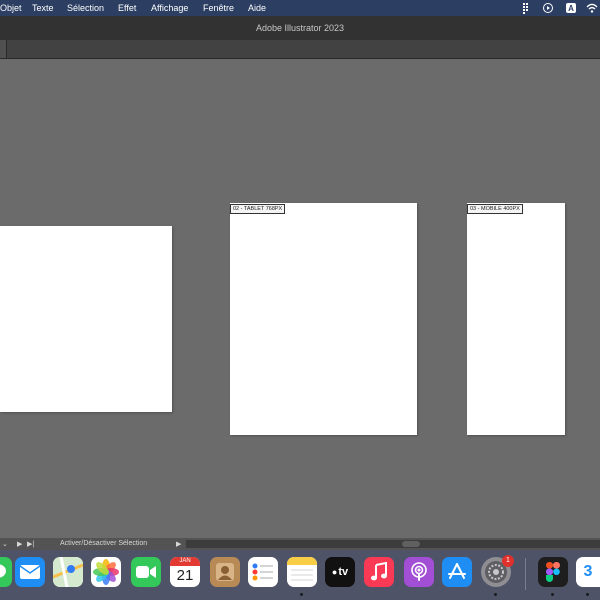 This screenshot has width=600, height=600. I want to click on facetime-icon, so click(146, 572).